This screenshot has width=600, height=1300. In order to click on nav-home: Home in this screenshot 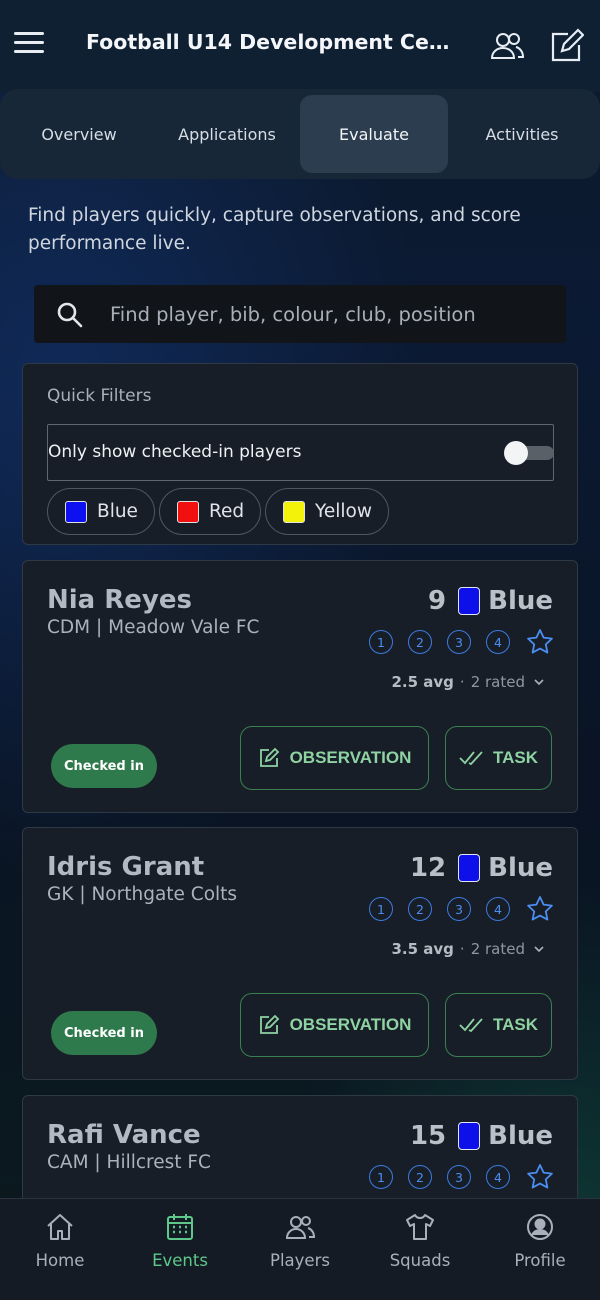, I will do `click(60, 1246)`.